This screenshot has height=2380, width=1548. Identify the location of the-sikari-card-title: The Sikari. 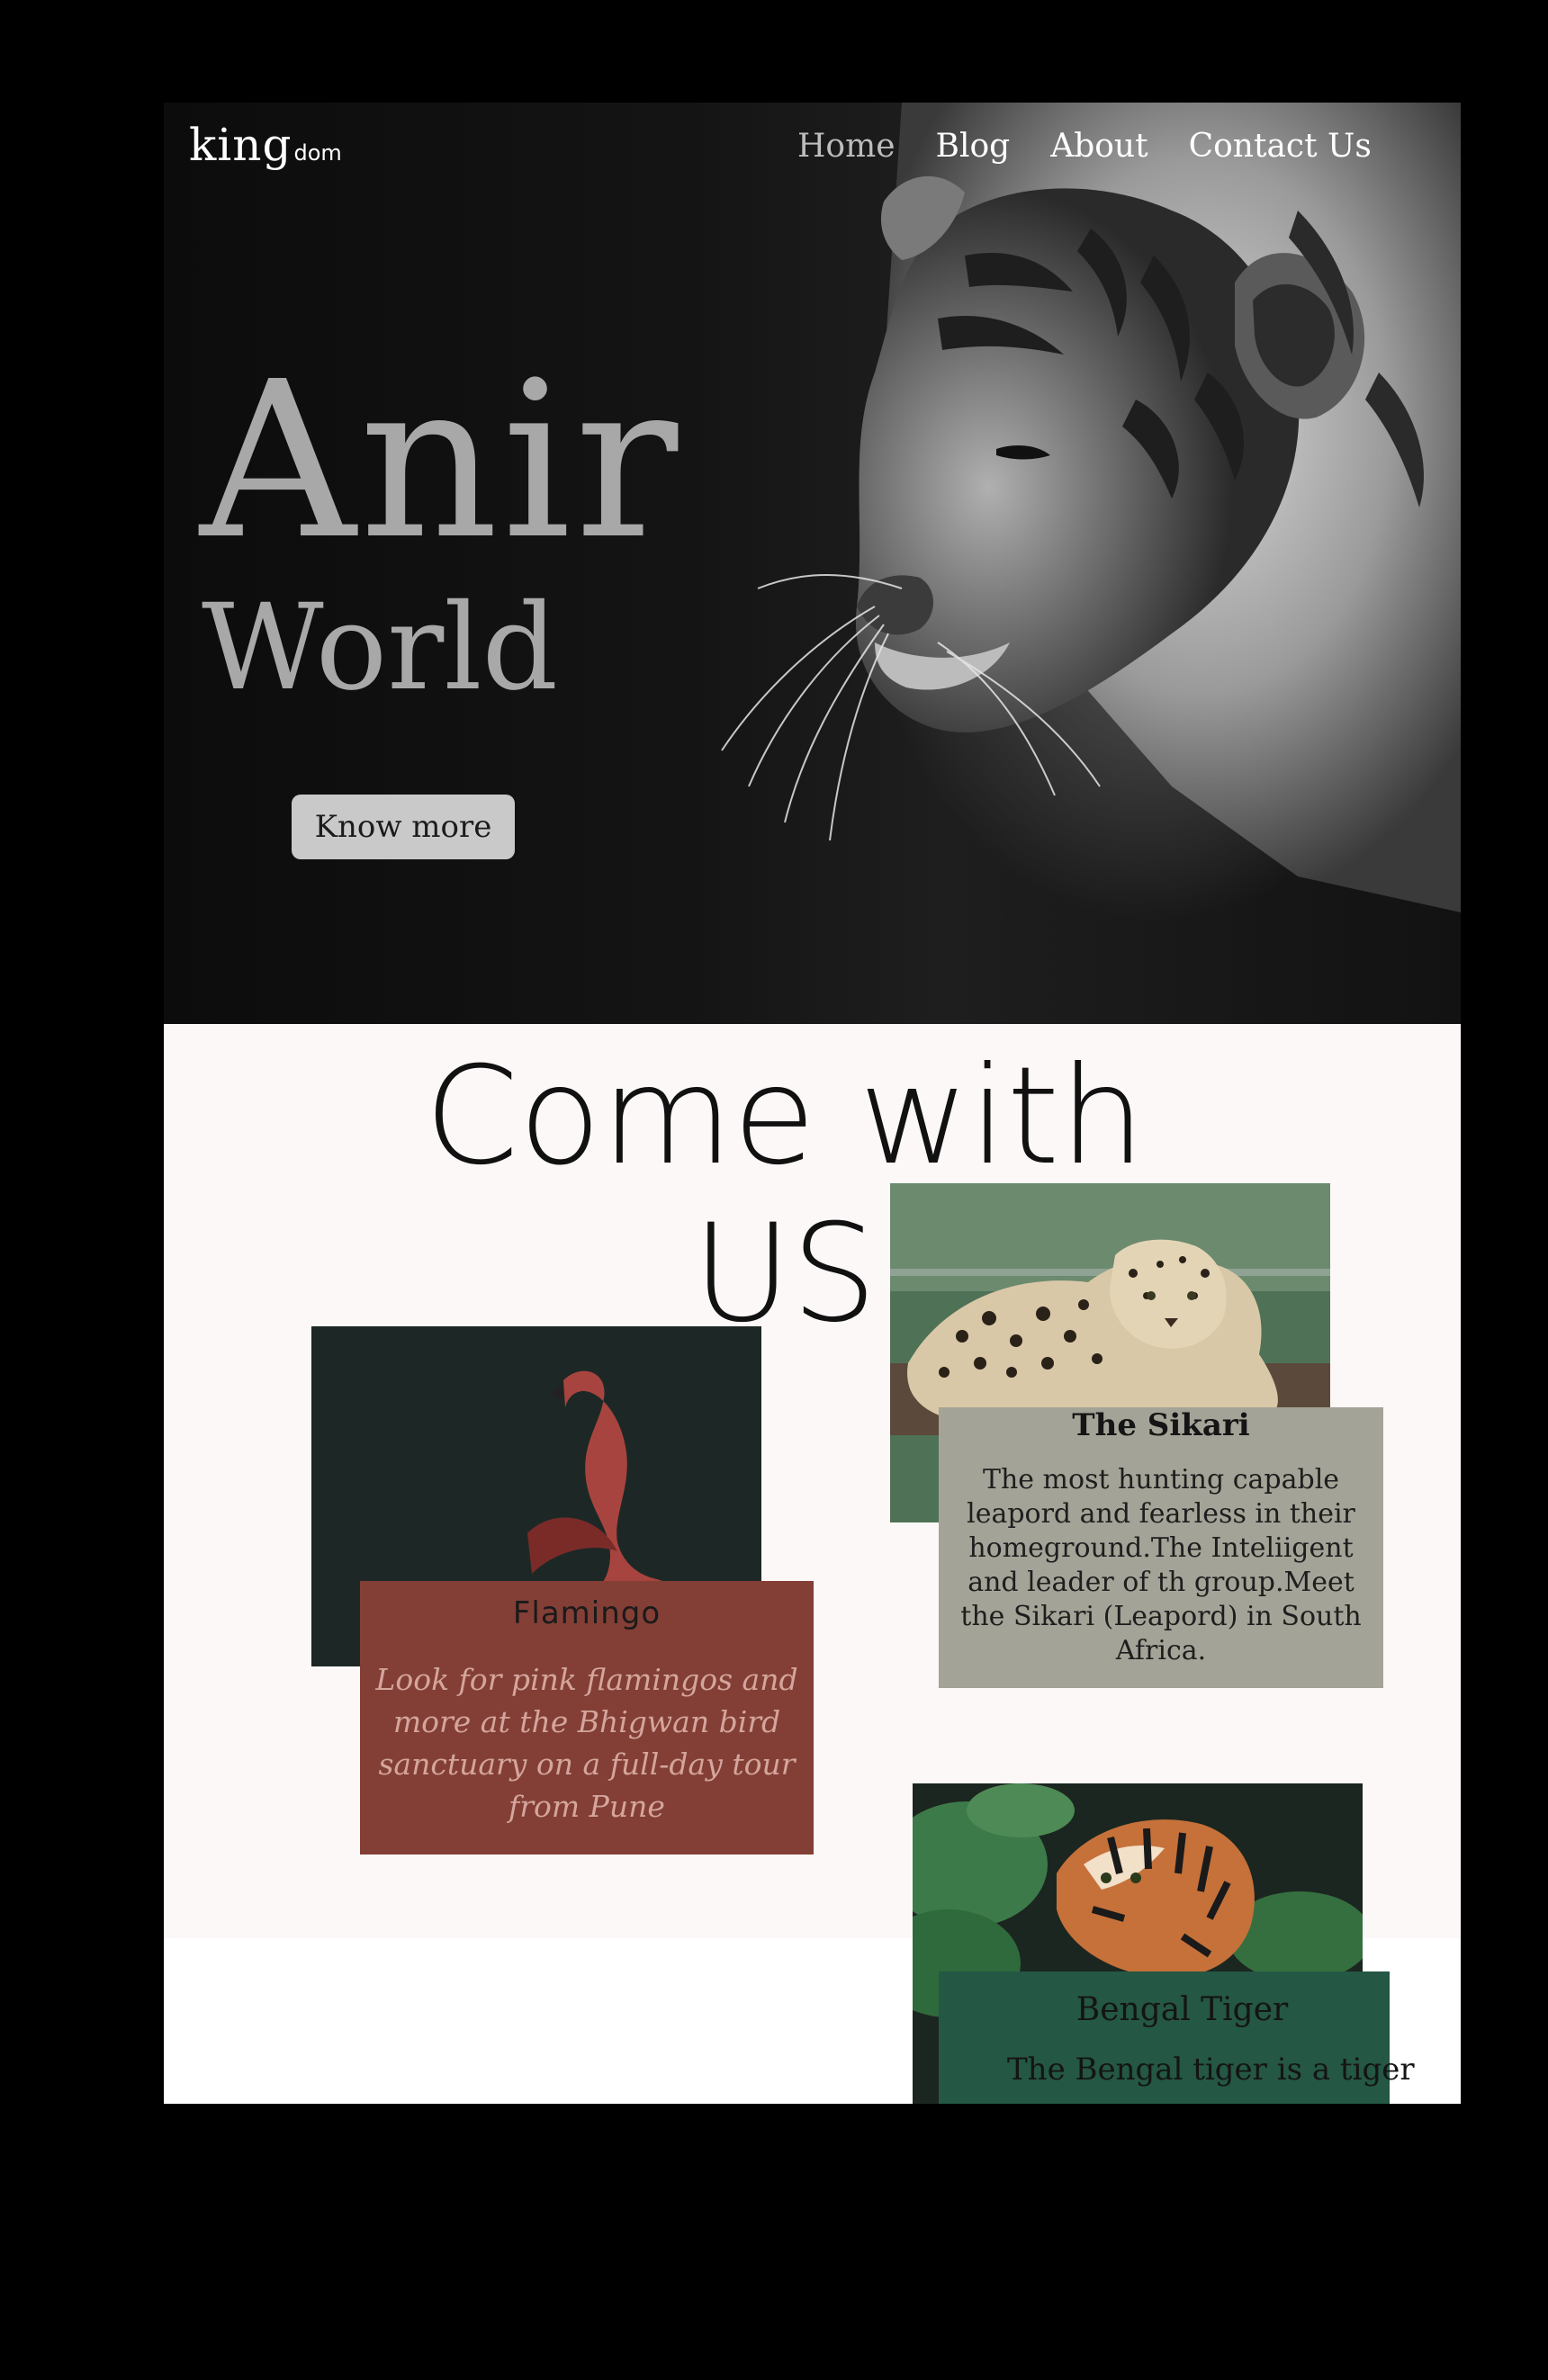
(1161, 1425).